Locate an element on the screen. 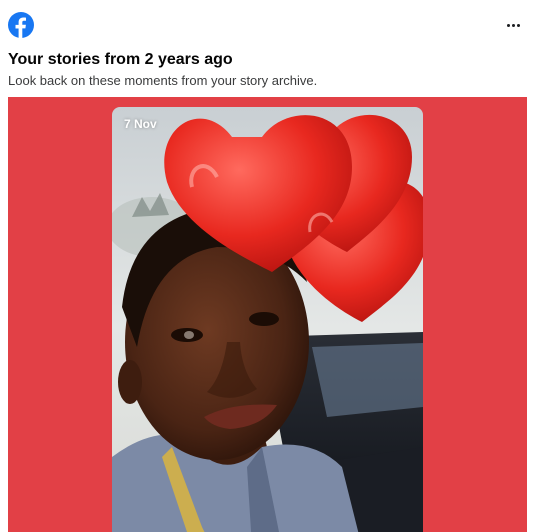  more-options-button is located at coordinates (513, 25).